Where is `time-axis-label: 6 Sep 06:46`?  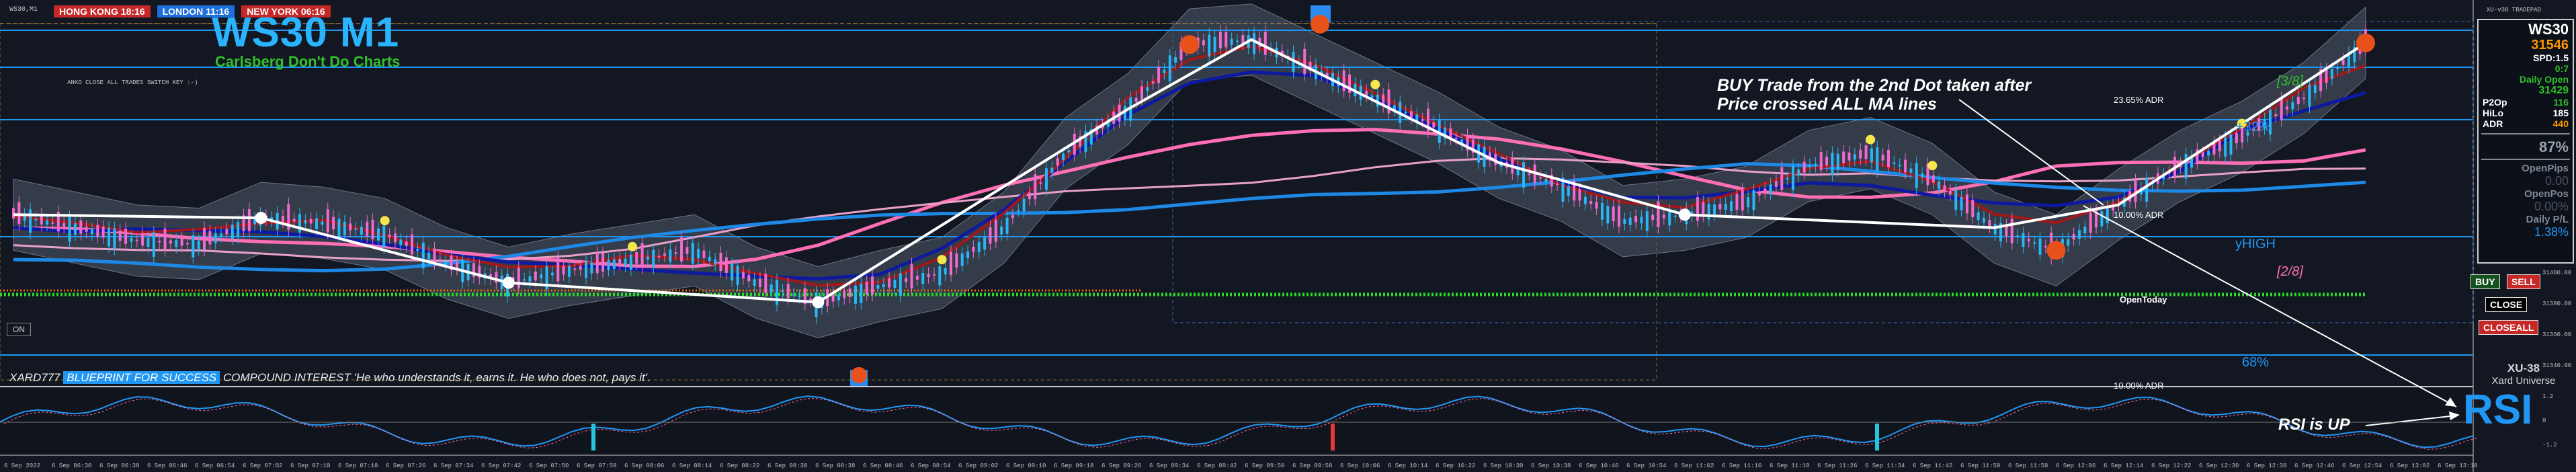 time-axis-label: 6 Sep 06:46 is located at coordinates (167, 466).